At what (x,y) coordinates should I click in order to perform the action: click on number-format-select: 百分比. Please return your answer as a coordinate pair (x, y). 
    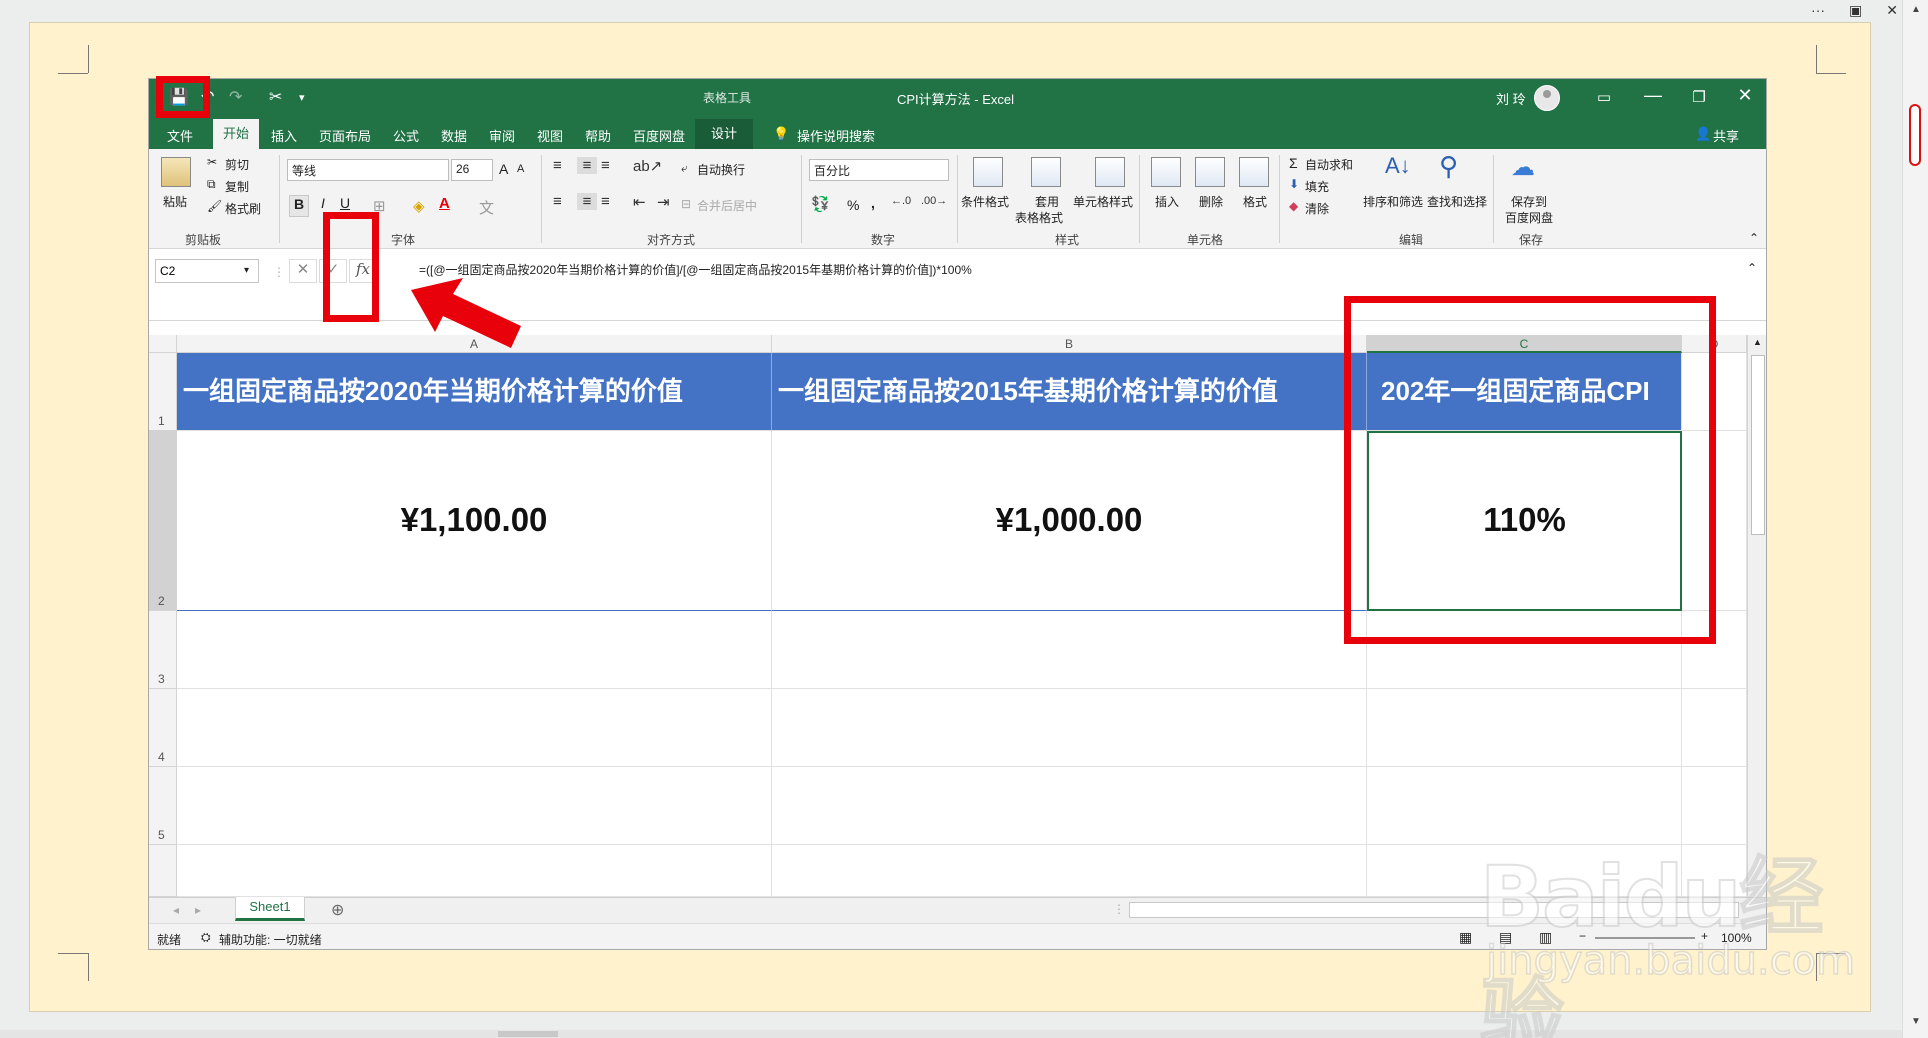
    Looking at the image, I should click on (879, 170).